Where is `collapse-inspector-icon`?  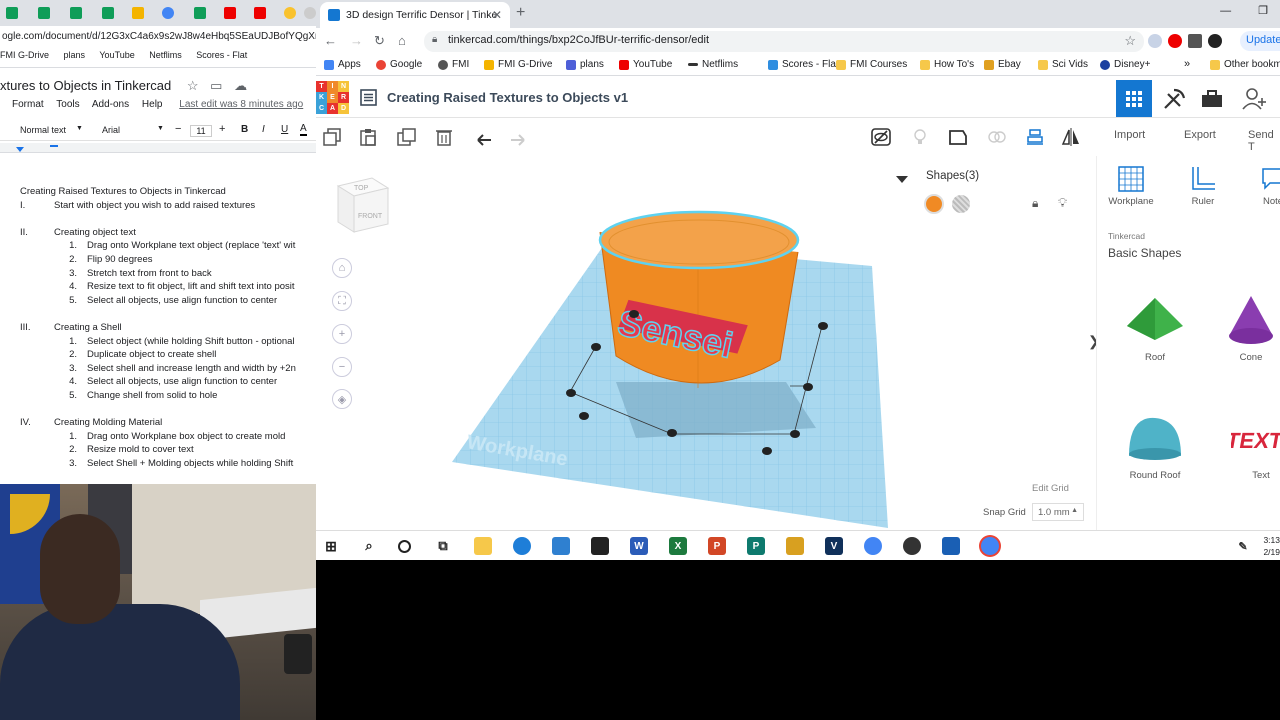
collapse-inspector-icon is located at coordinates (902, 179).